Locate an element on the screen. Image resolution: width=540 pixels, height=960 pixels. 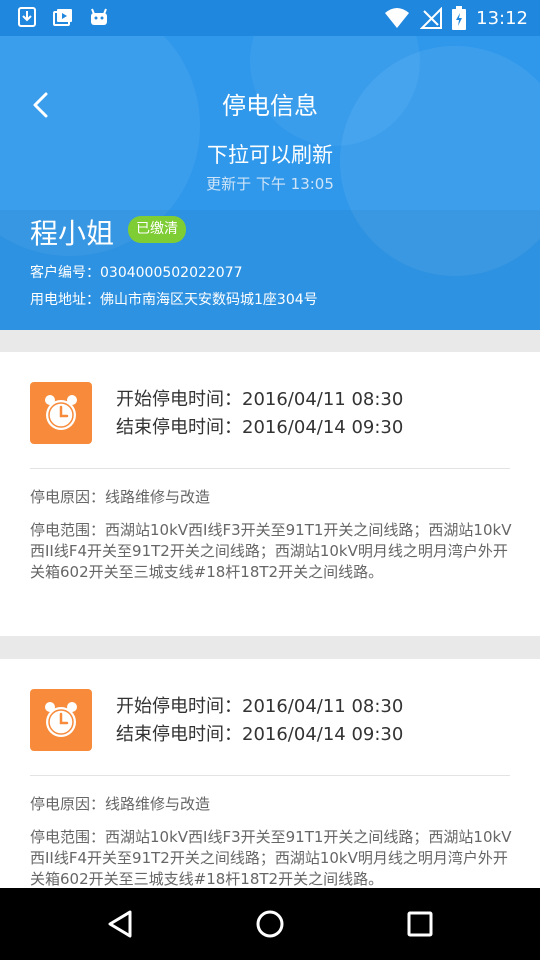
last-updated: 更新于 下午 13:05 is located at coordinates (270, 184).